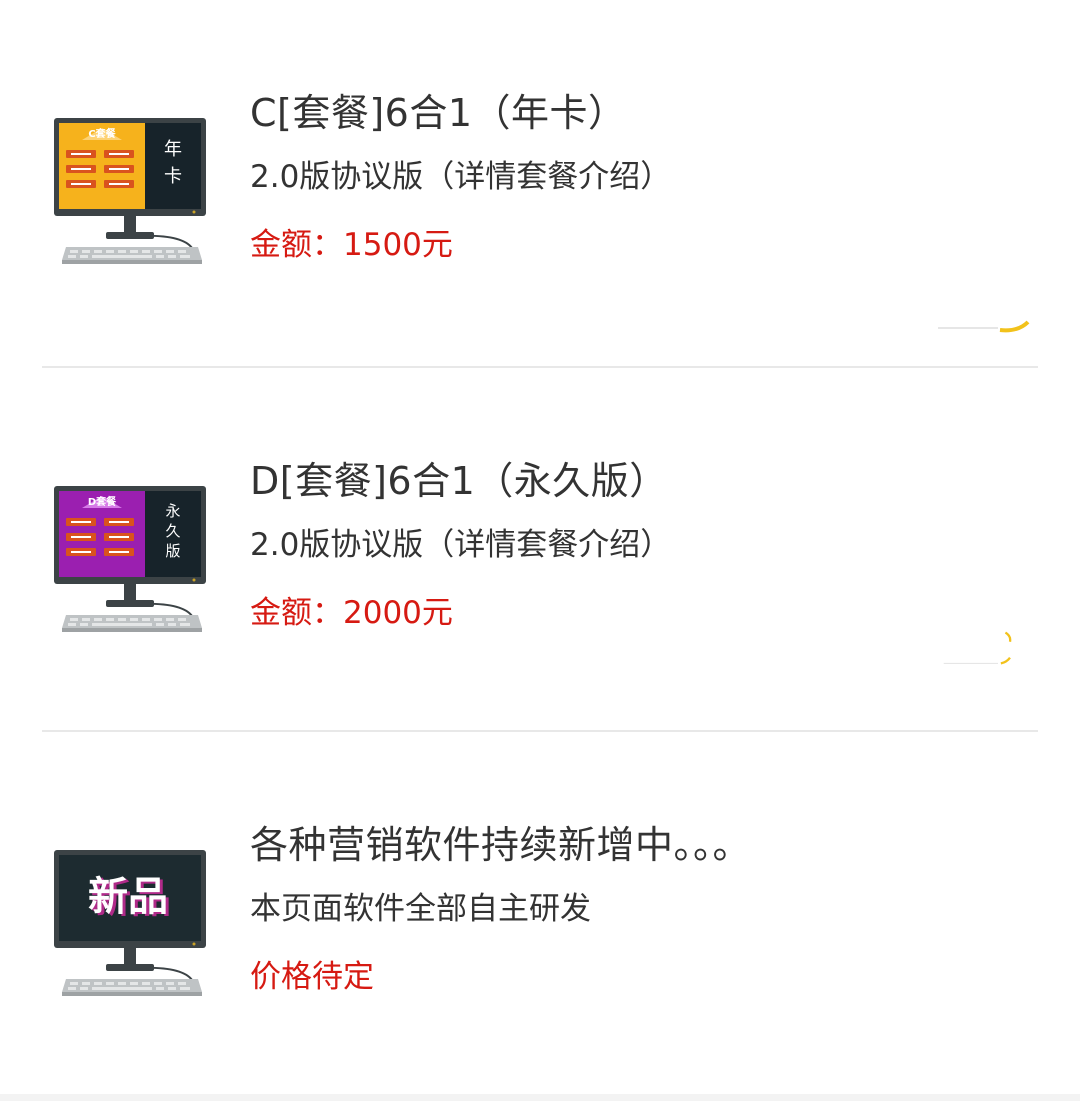 The image size is (1080, 1101). Describe the element at coordinates (438, 113) in the screenshot. I see `product-title: C[套餐]6合1（年卡）` at that location.